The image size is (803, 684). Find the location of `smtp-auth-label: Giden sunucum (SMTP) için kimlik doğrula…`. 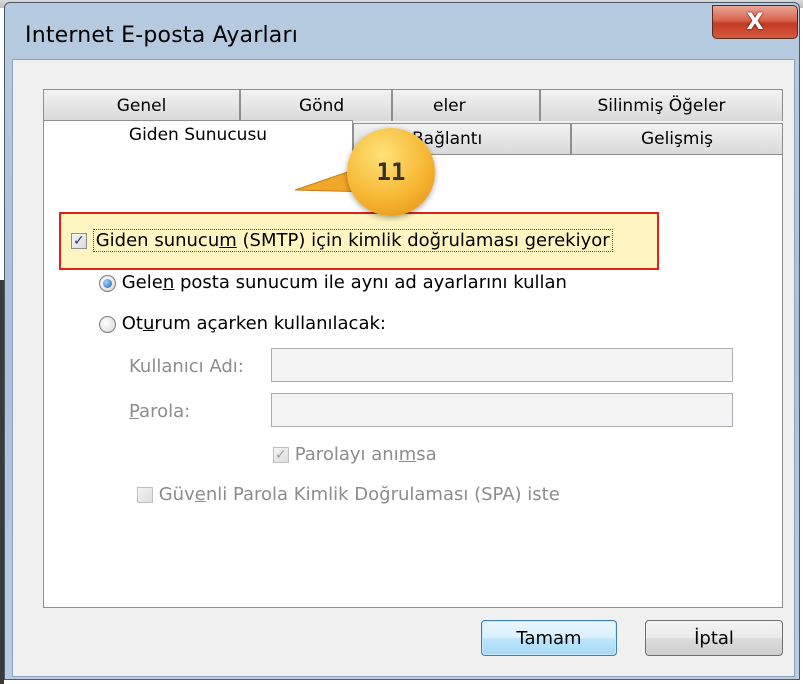

smtp-auth-label: Giden sunucum (SMTP) için kimlik doğrula… is located at coordinates (352, 240).